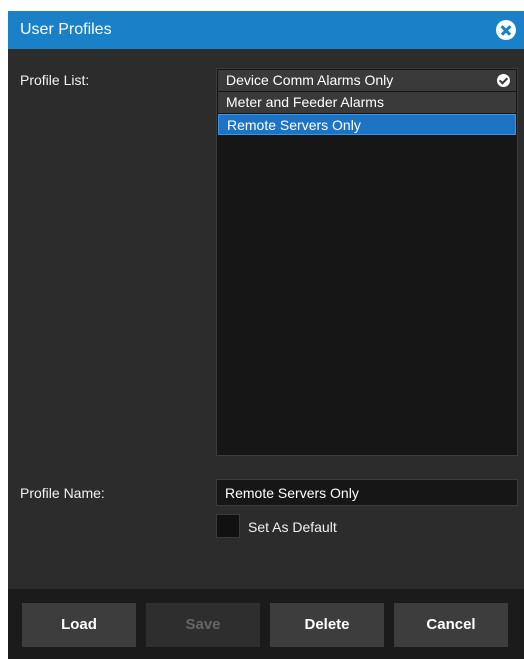 The width and height of the screenshot is (524, 659). I want to click on set-default-checkbox, so click(228, 526).